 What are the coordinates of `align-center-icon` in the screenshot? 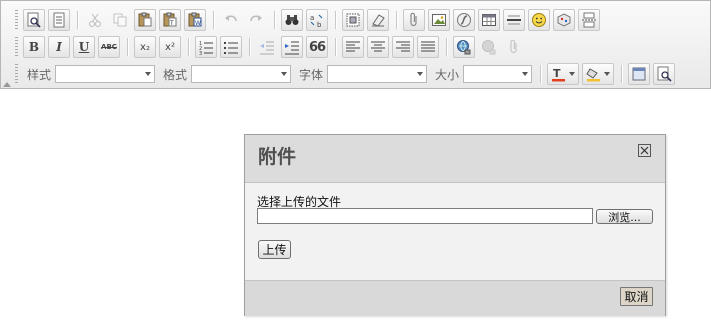 It's located at (378, 47).